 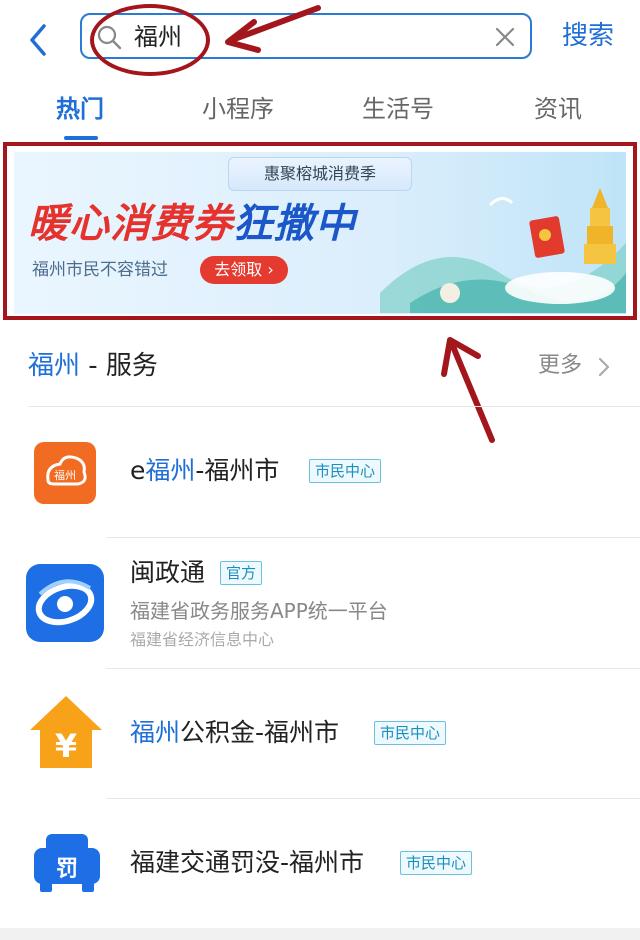 What do you see at coordinates (81, 138) in the screenshot?
I see `active-tab-indicator` at bounding box center [81, 138].